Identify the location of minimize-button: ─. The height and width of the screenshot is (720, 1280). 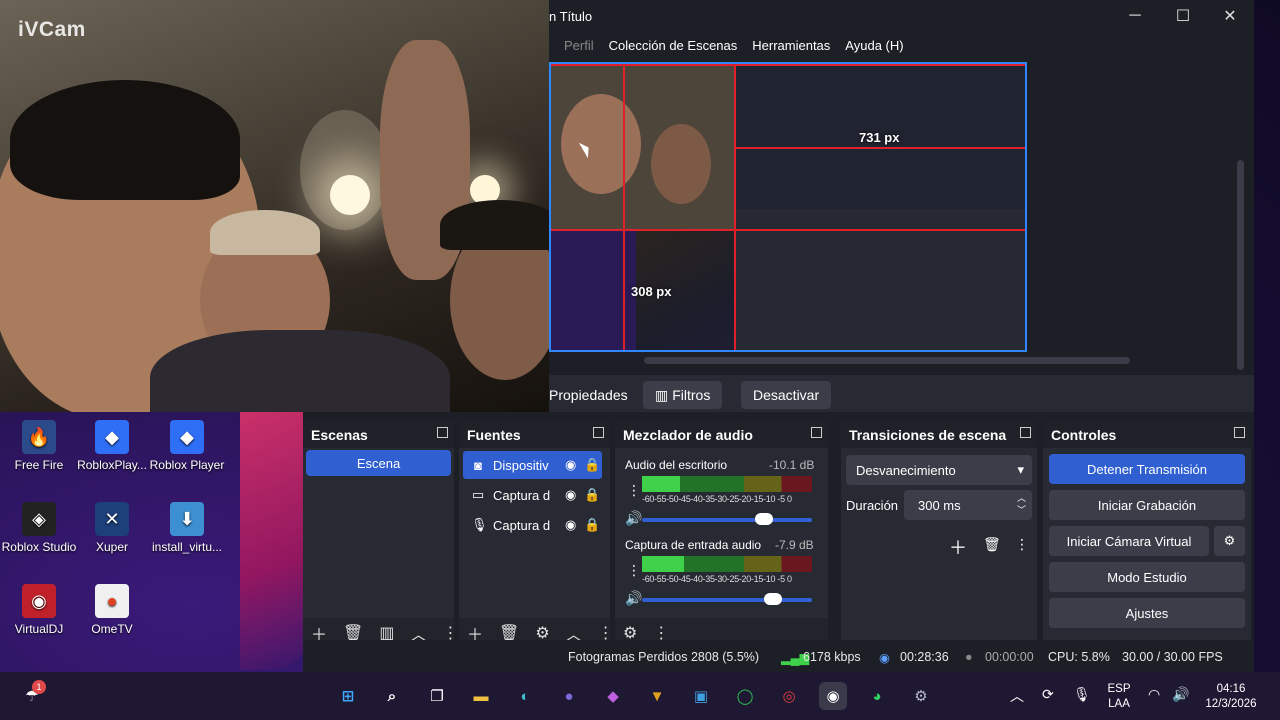
(1135, 16).